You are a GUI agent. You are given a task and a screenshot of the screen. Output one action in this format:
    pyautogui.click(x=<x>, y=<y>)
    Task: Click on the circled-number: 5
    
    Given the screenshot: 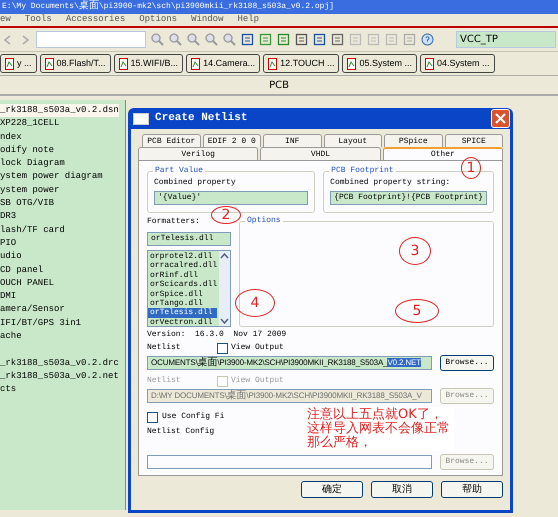 What is the action you would take?
    pyautogui.click(x=417, y=311)
    